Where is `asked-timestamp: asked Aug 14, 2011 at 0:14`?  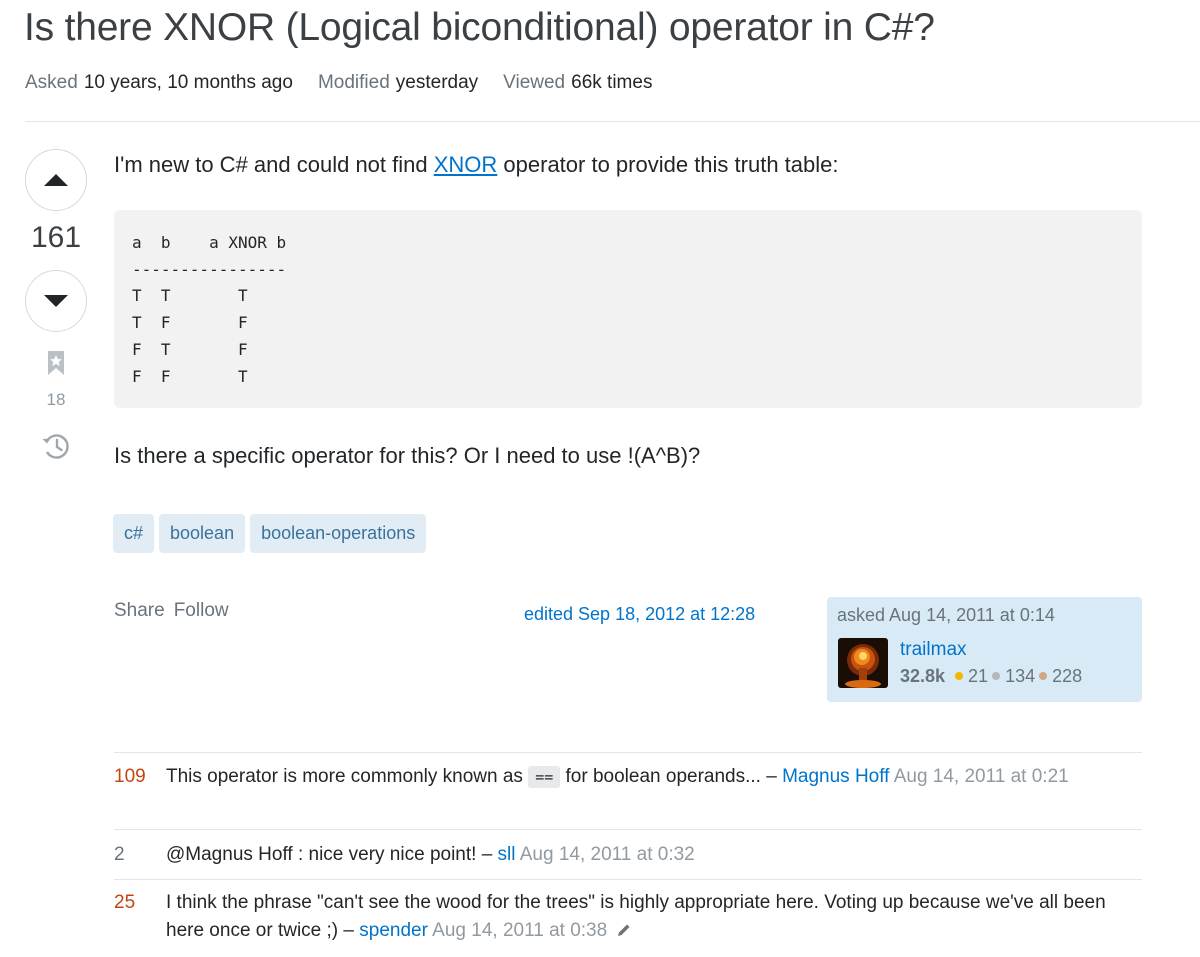 asked-timestamp: asked Aug 14, 2011 at 0:14 is located at coordinates (984, 615).